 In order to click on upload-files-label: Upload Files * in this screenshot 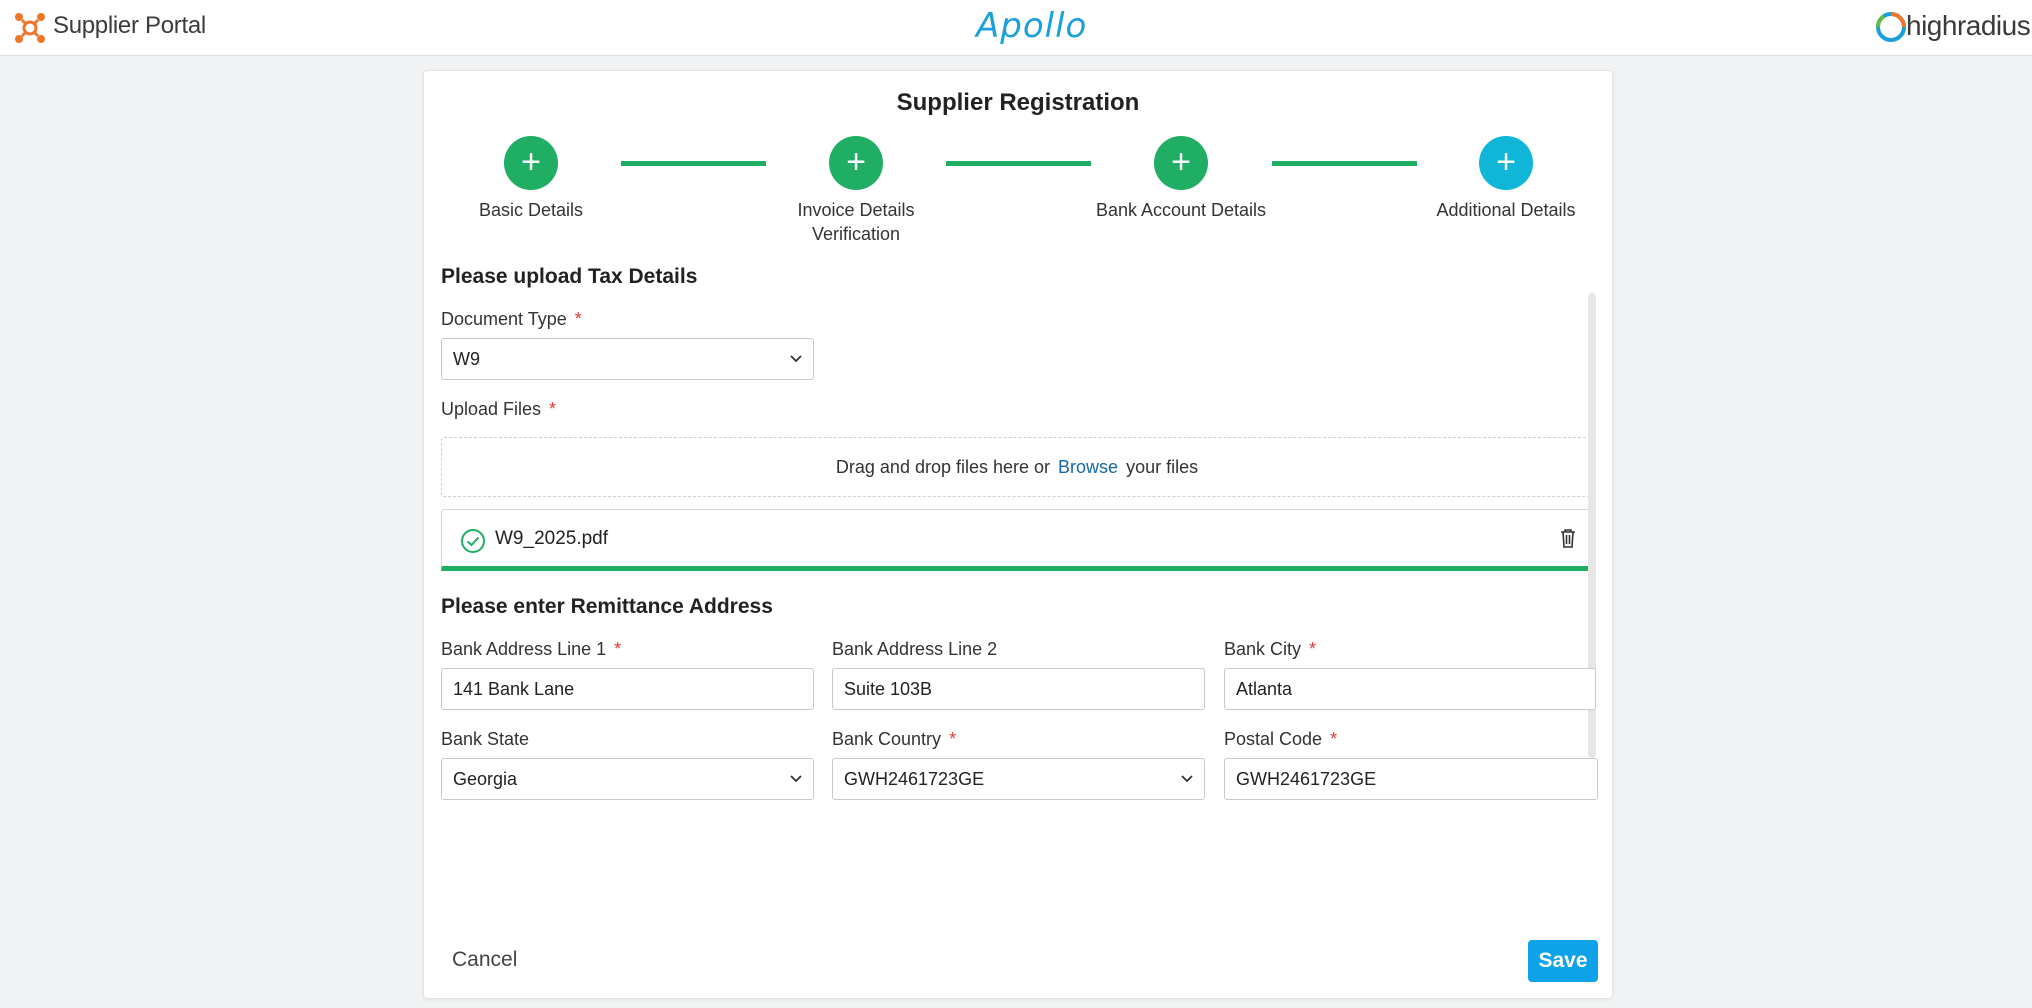, I will do `click(498, 409)`.